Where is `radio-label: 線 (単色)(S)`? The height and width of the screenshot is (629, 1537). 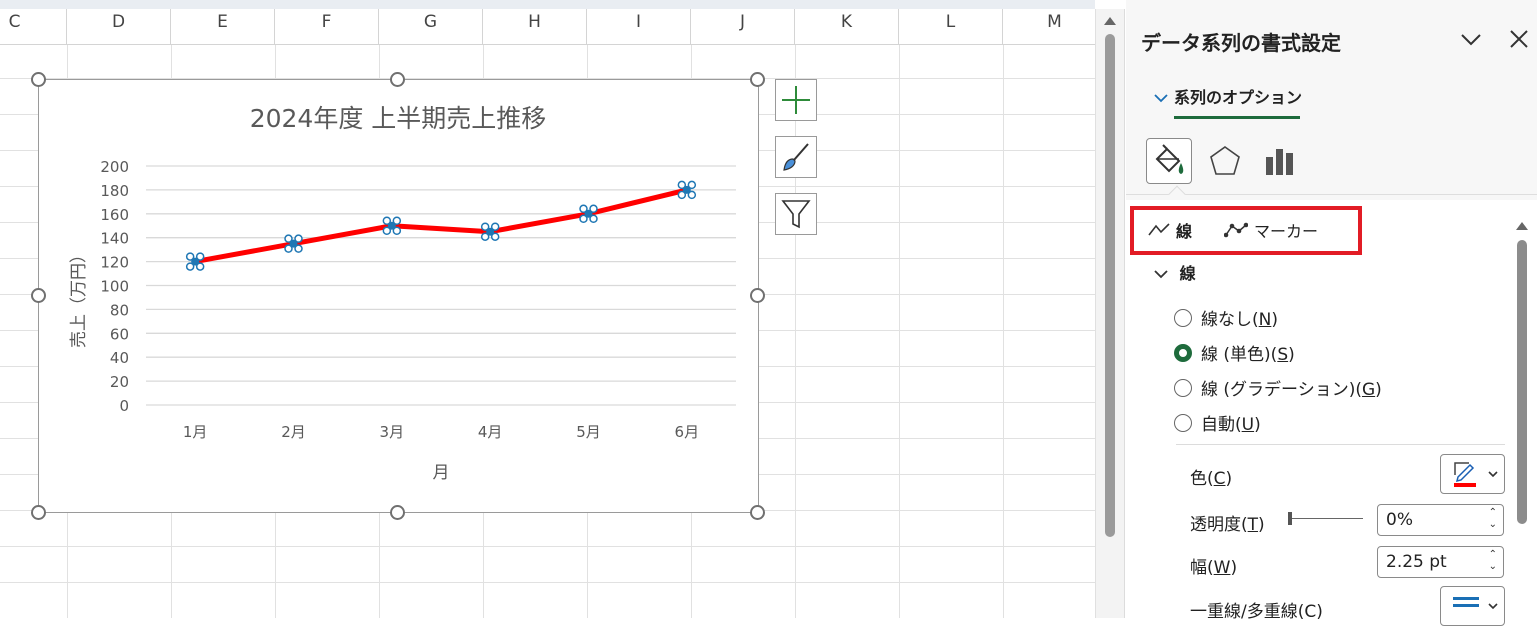 radio-label: 線 (単色)(S) is located at coordinates (1248, 355).